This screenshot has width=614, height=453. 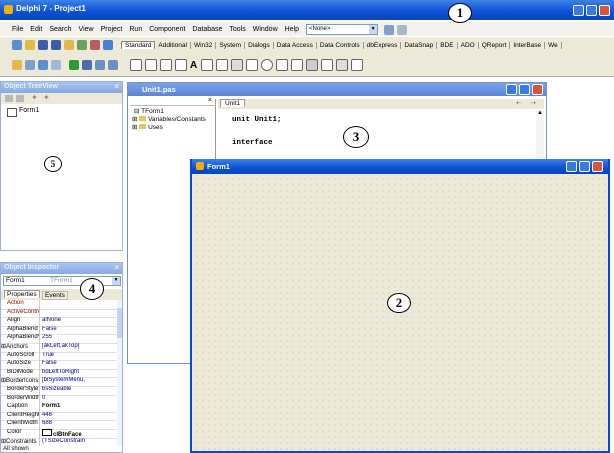 What do you see at coordinates (528, 45) in the screenshot?
I see `palette-tab-interbase: InterBase` at bounding box center [528, 45].